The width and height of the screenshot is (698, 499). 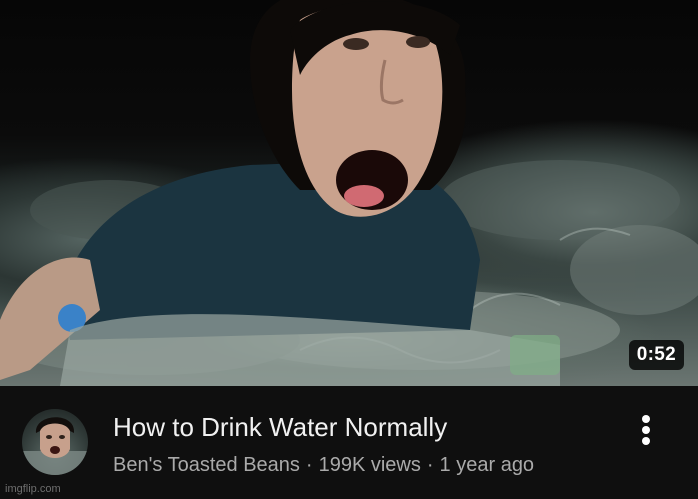 I want to click on channel-avatar, so click(x=55, y=442).